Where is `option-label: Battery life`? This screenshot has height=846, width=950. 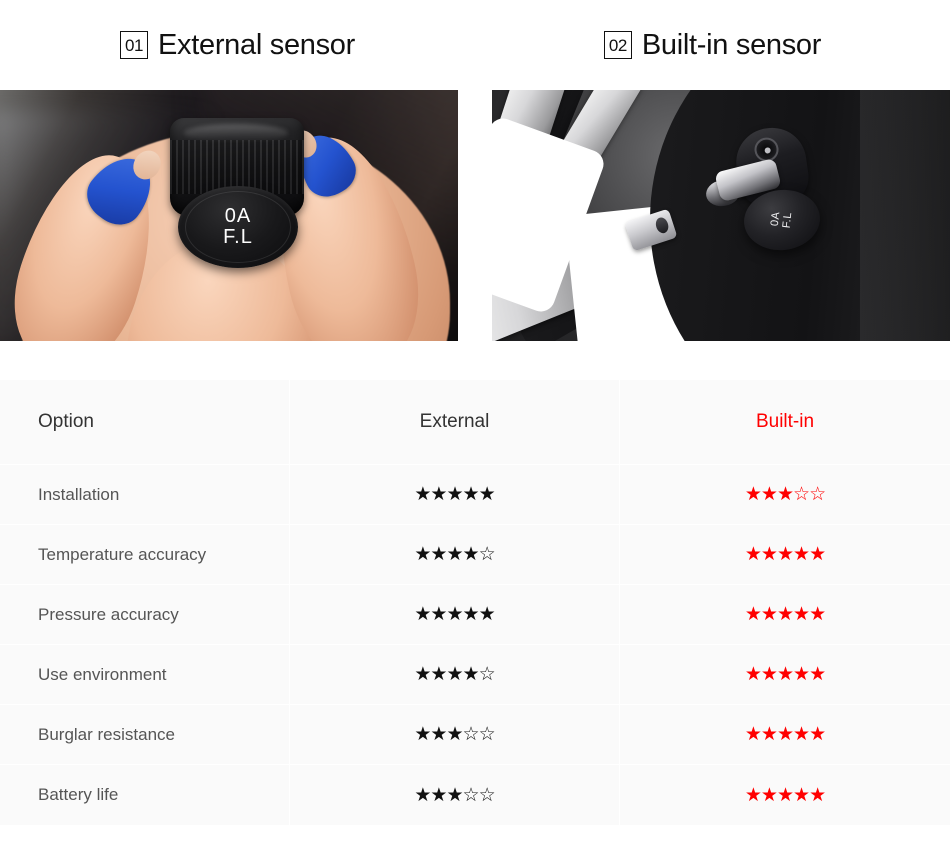
option-label: Battery life is located at coordinates (78, 794).